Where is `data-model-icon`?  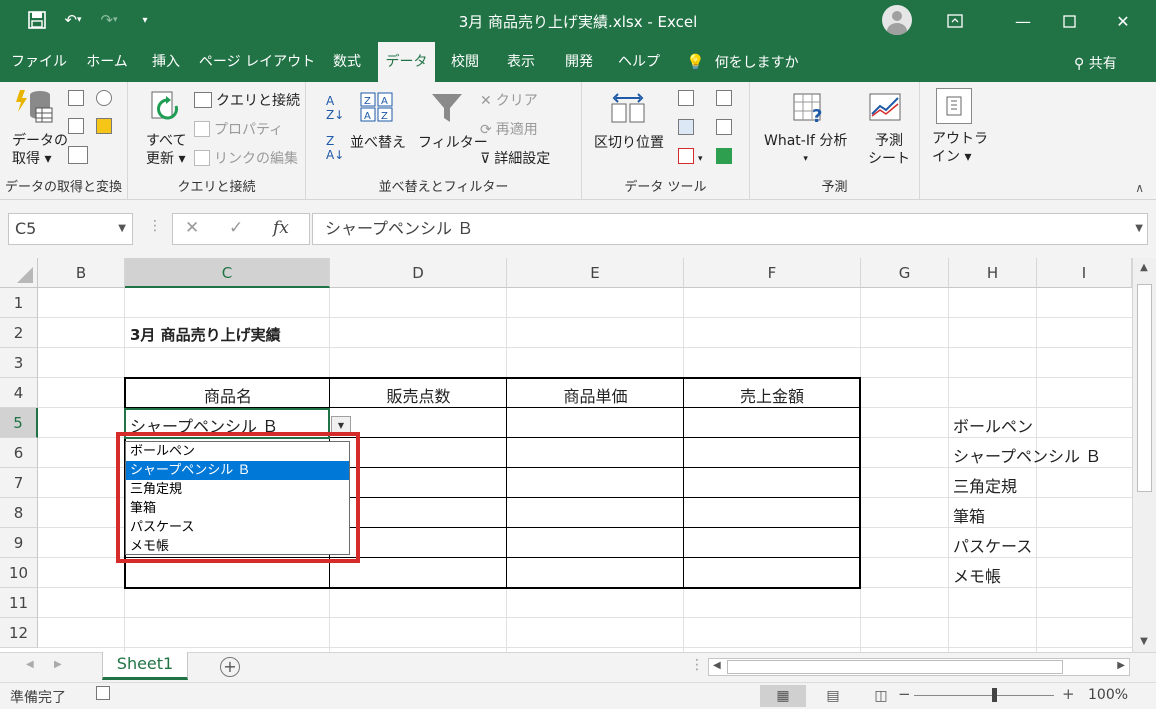 data-model-icon is located at coordinates (726, 156).